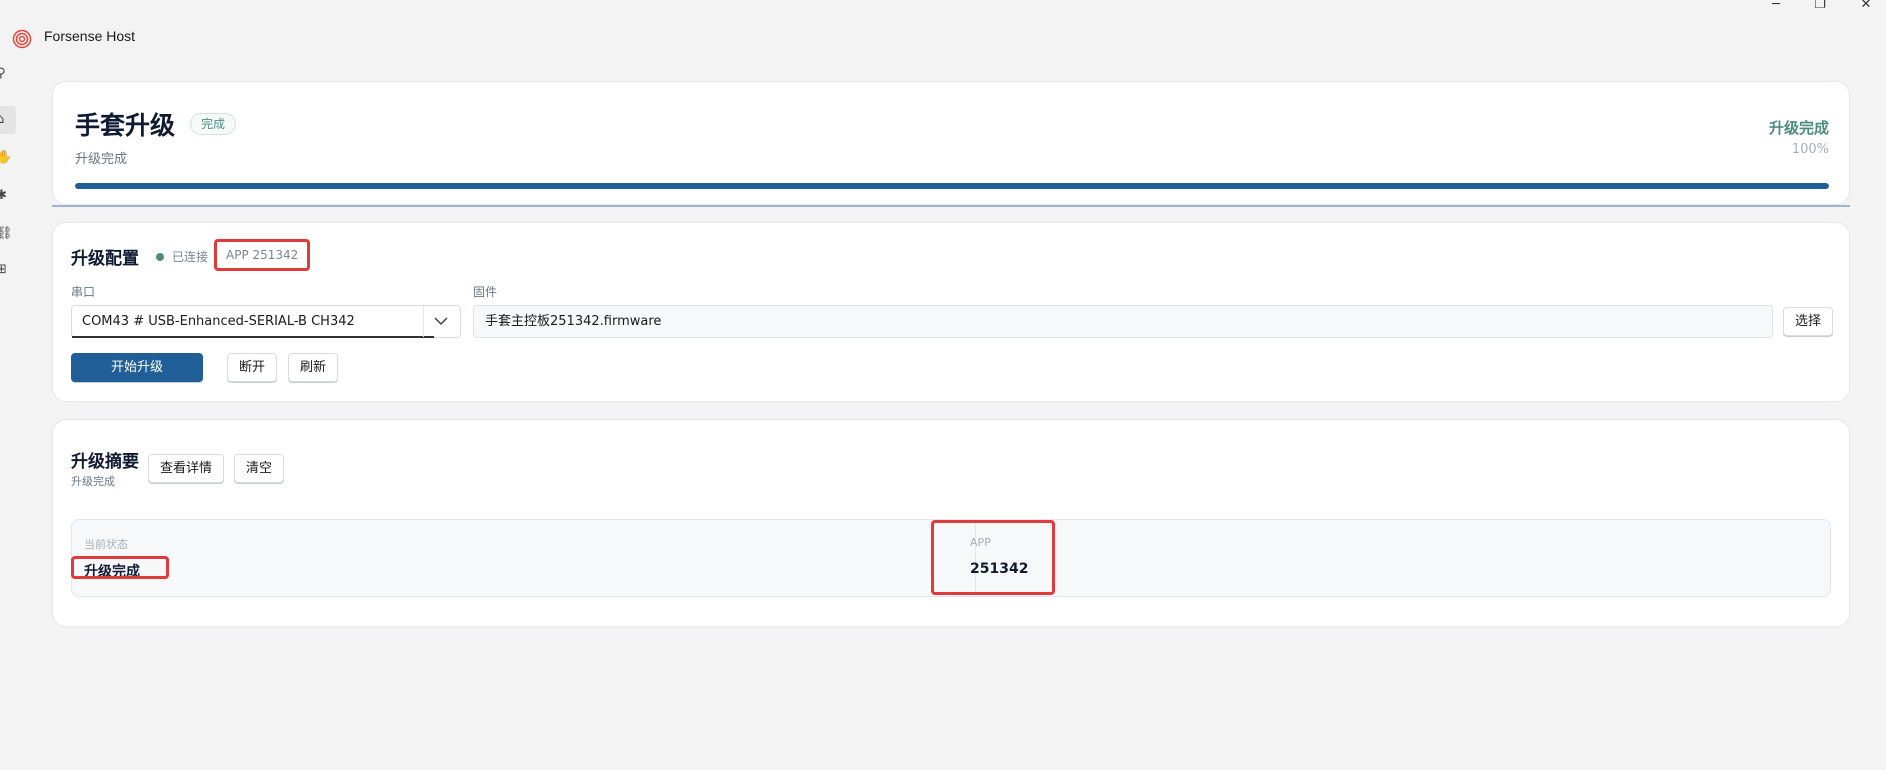 Image resolution: width=1886 pixels, height=770 pixels. What do you see at coordinates (125, 125) in the screenshot?
I see `page-title: 手套升级` at bounding box center [125, 125].